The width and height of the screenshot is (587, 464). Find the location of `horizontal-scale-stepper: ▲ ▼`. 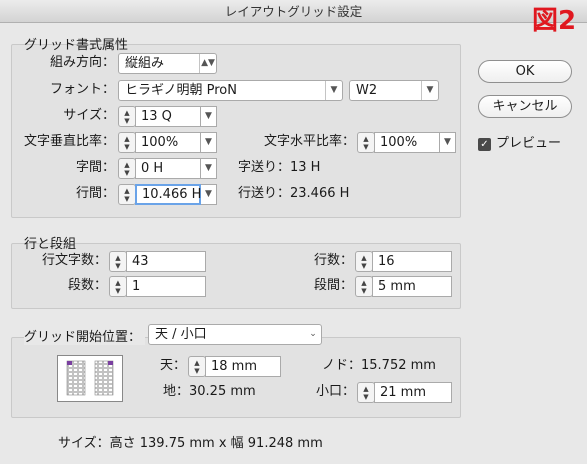

horizontal-scale-stepper: ▲ ▼ is located at coordinates (366, 142).